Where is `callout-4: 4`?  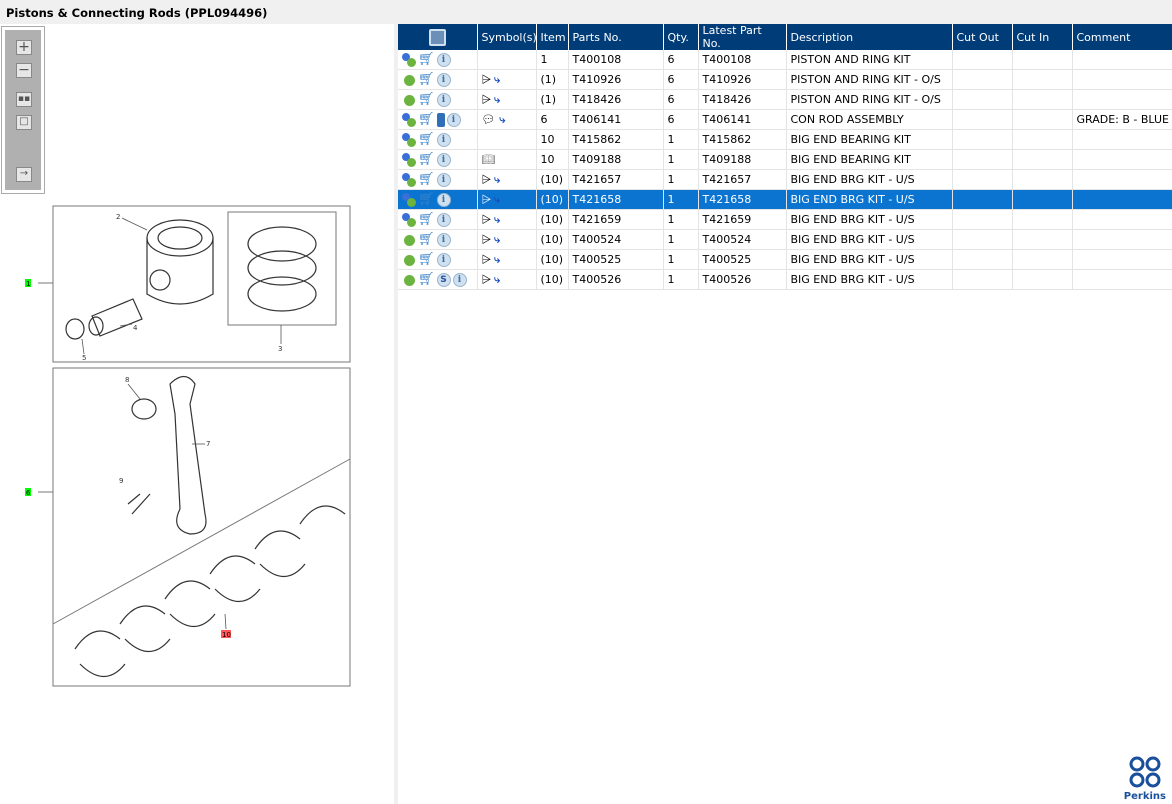 callout-4: 4 is located at coordinates (135, 328).